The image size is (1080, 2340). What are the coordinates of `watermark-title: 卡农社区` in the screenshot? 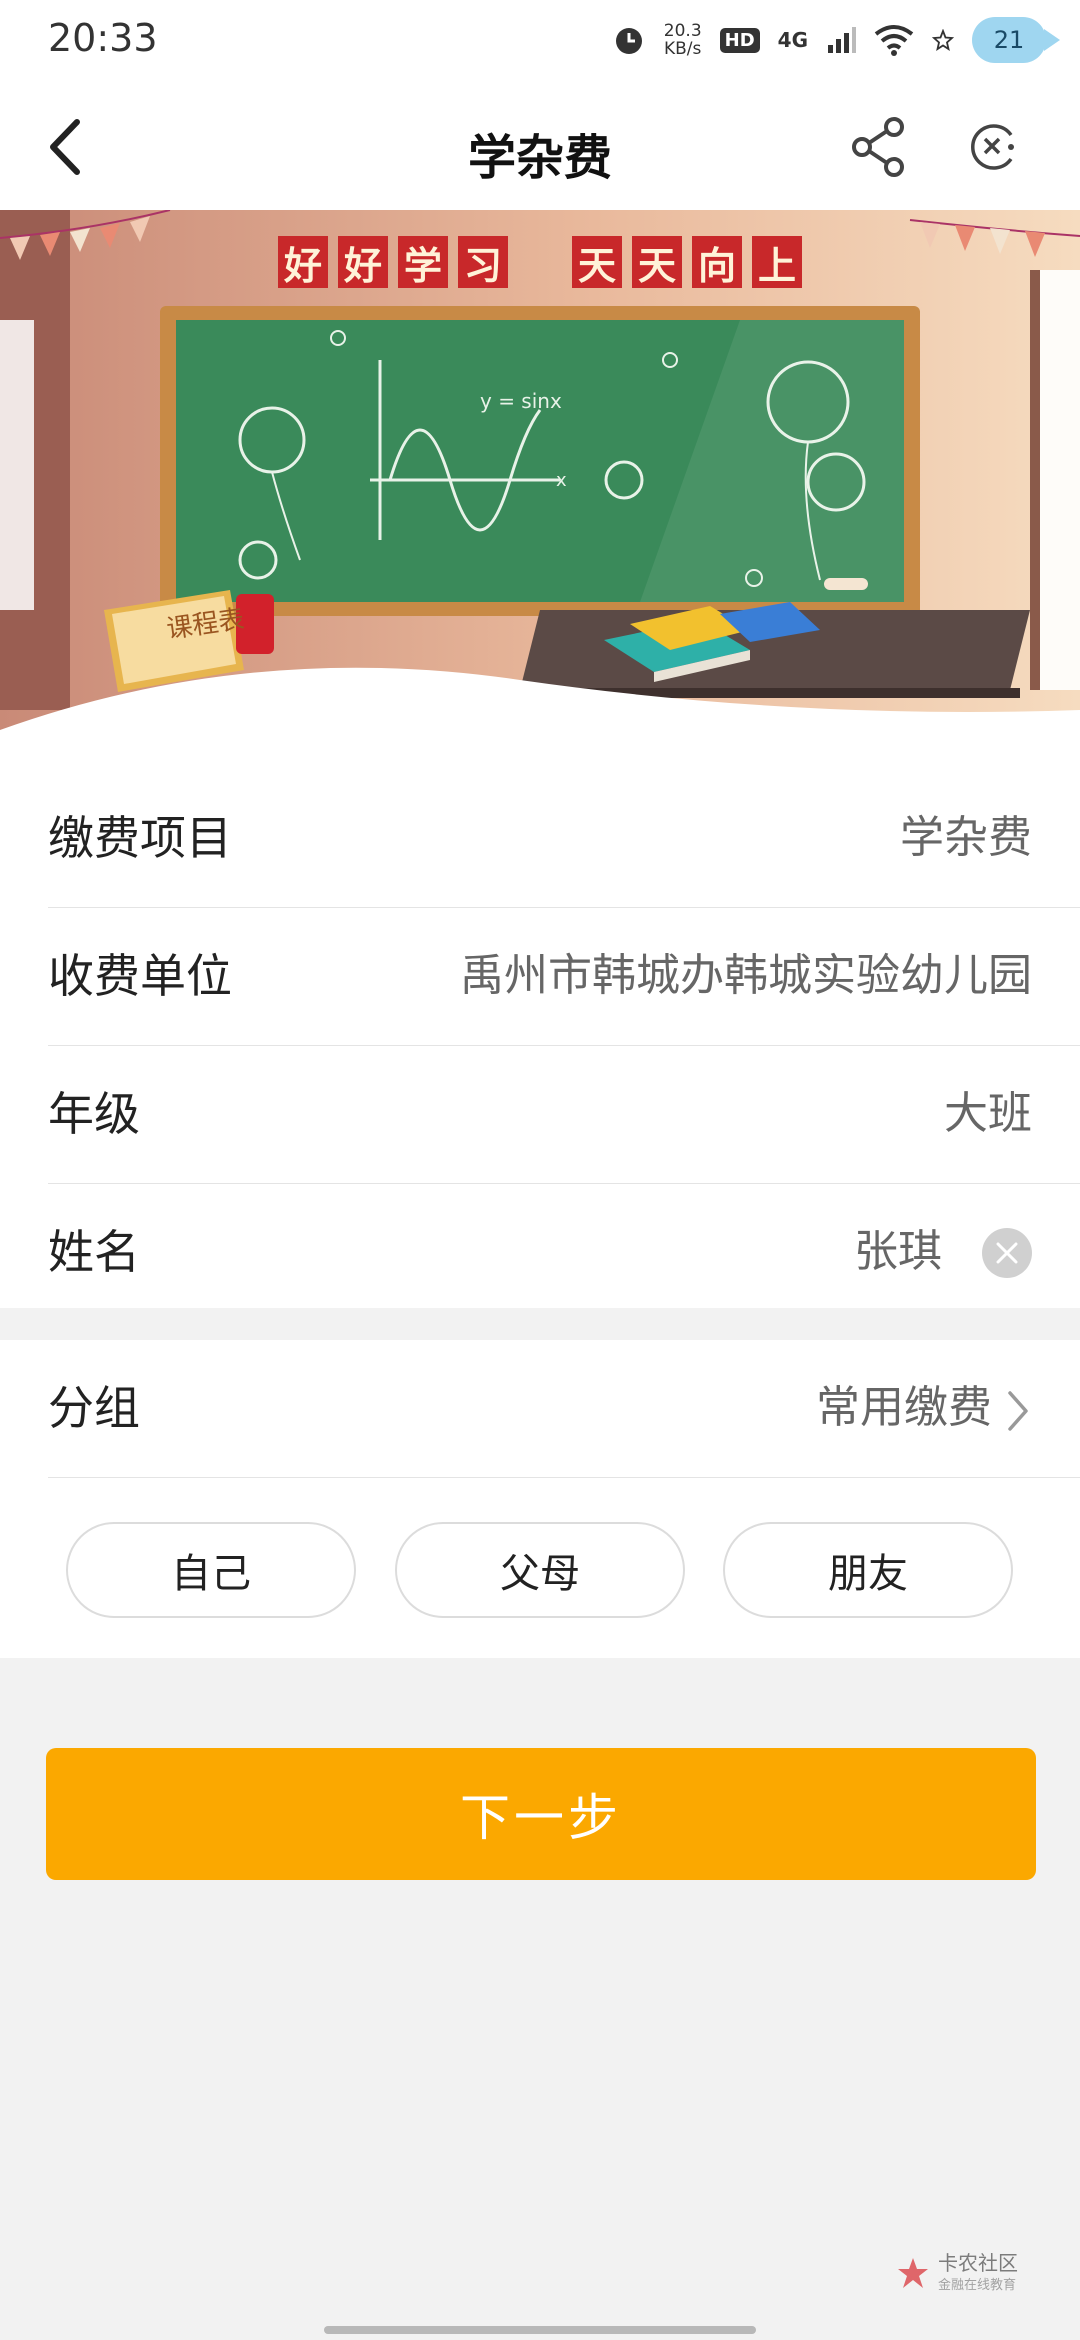 It's located at (978, 2263).